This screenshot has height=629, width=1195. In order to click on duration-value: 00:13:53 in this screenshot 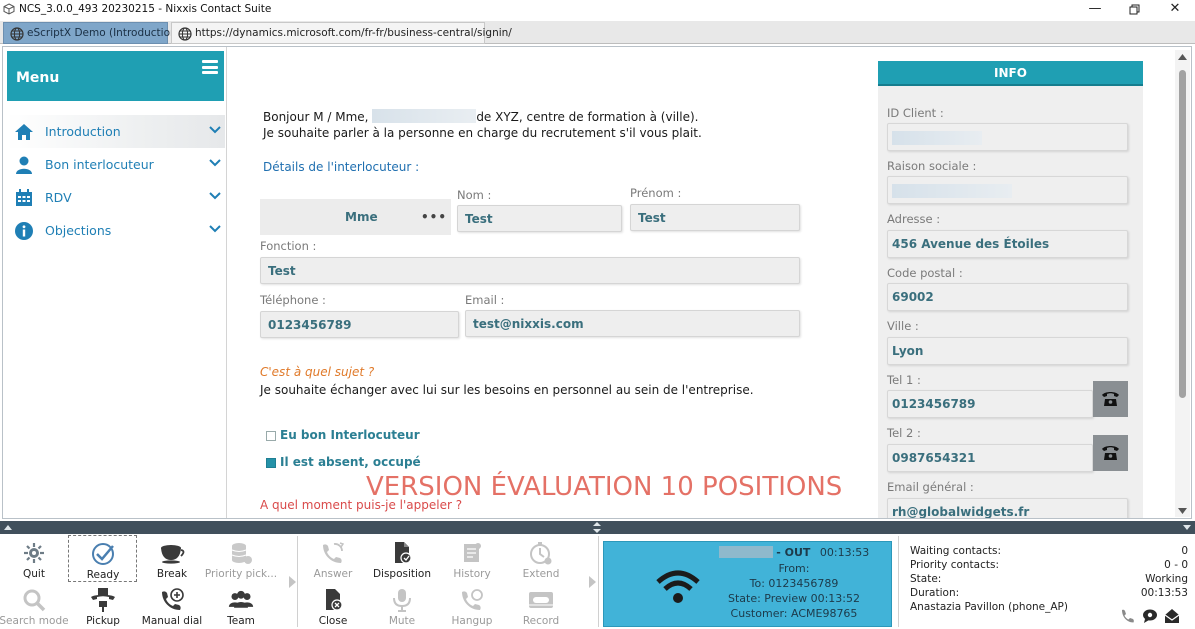, I will do `click(1164, 593)`.